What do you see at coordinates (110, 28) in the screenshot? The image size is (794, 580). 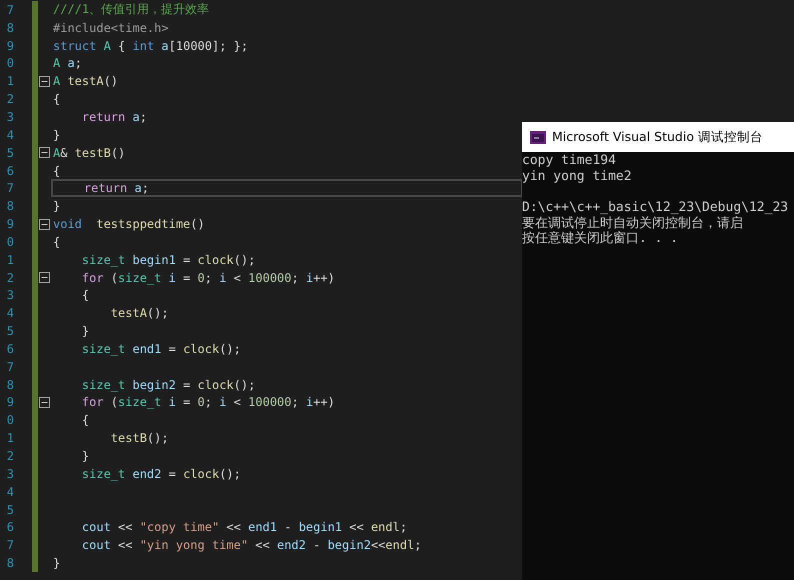 I see `code-line: #include<time.h>` at bounding box center [110, 28].